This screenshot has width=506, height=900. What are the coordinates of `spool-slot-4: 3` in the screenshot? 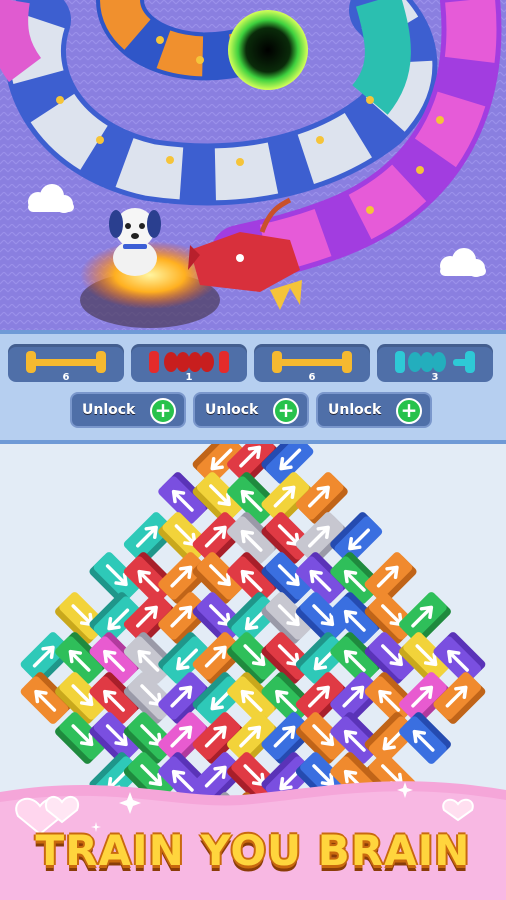 It's located at (435, 363).